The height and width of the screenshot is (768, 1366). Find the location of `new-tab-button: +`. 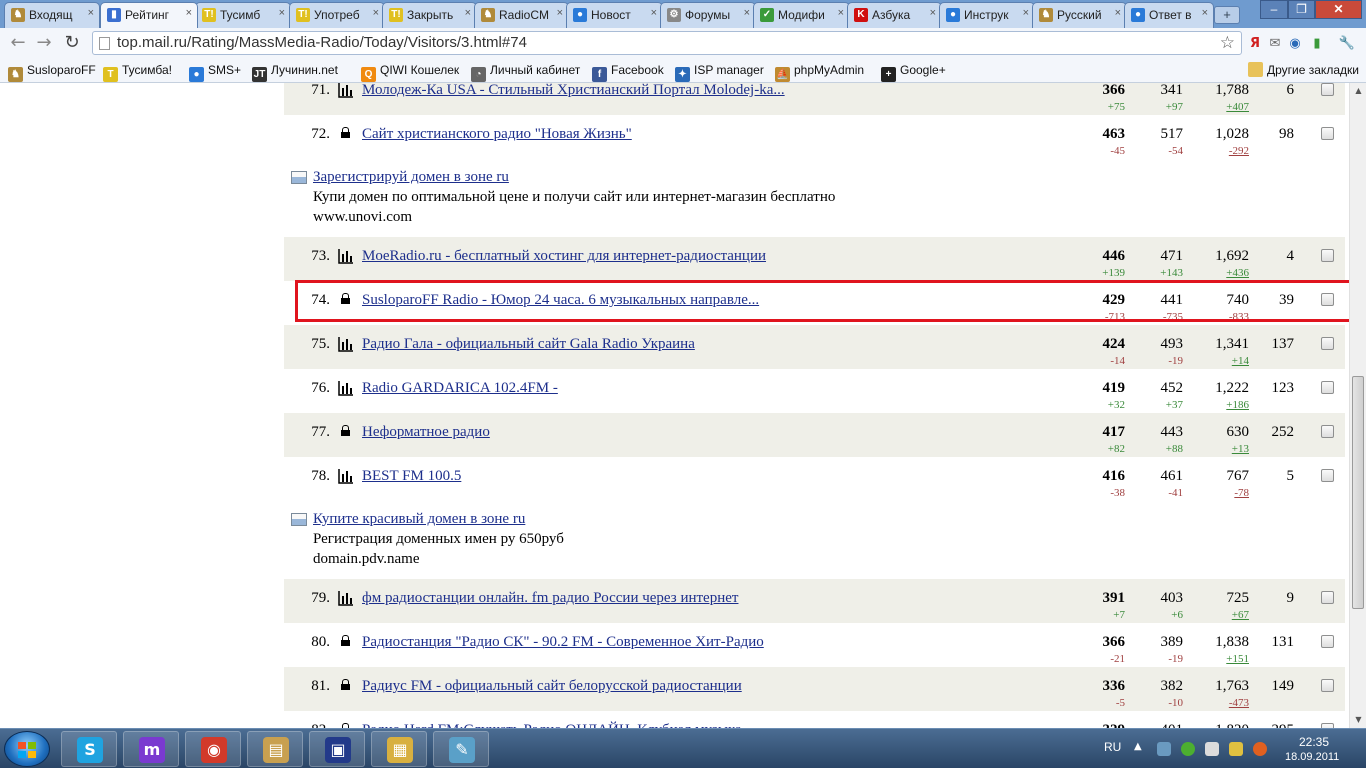

new-tab-button: + is located at coordinates (1227, 15).